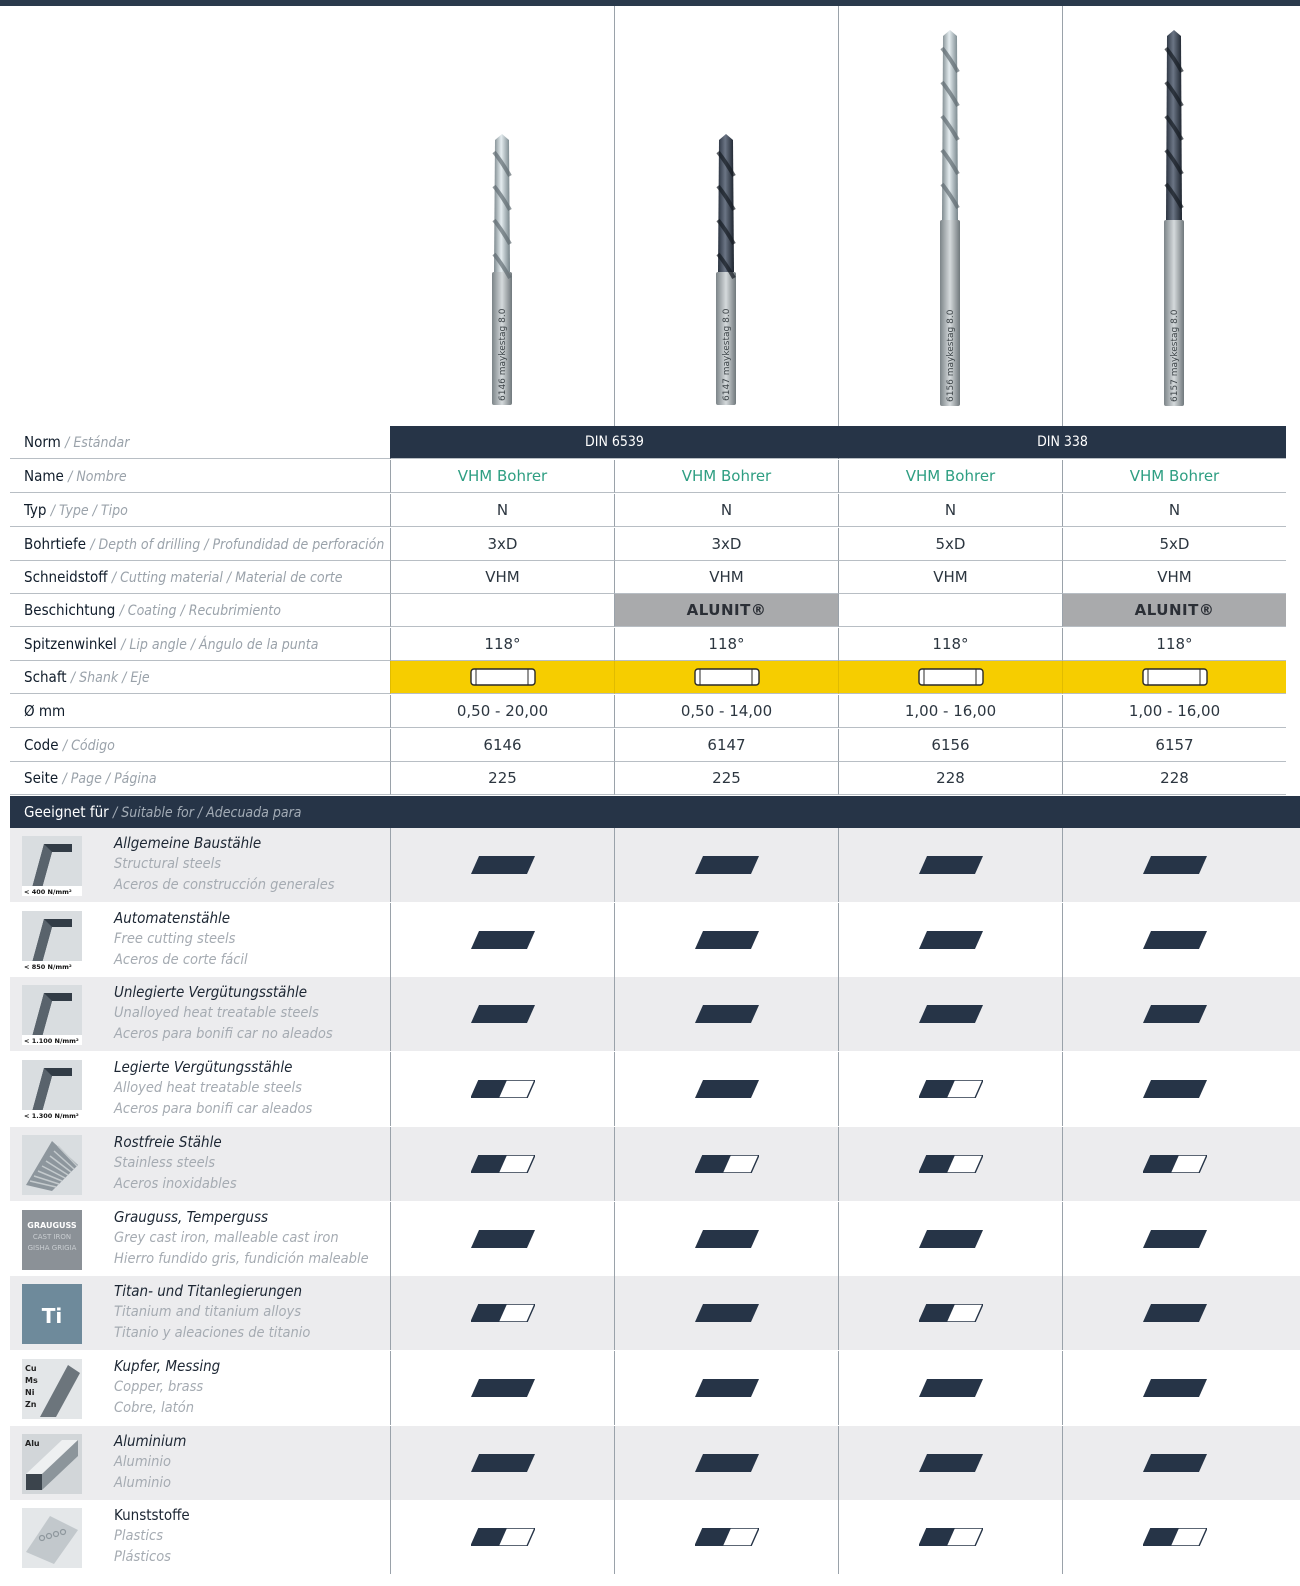 This screenshot has height=1586, width=1300. What do you see at coordinates (109, 779) in the screenshot?
I see `label-translation: / Page / Página` at bounding box center [109, 779].